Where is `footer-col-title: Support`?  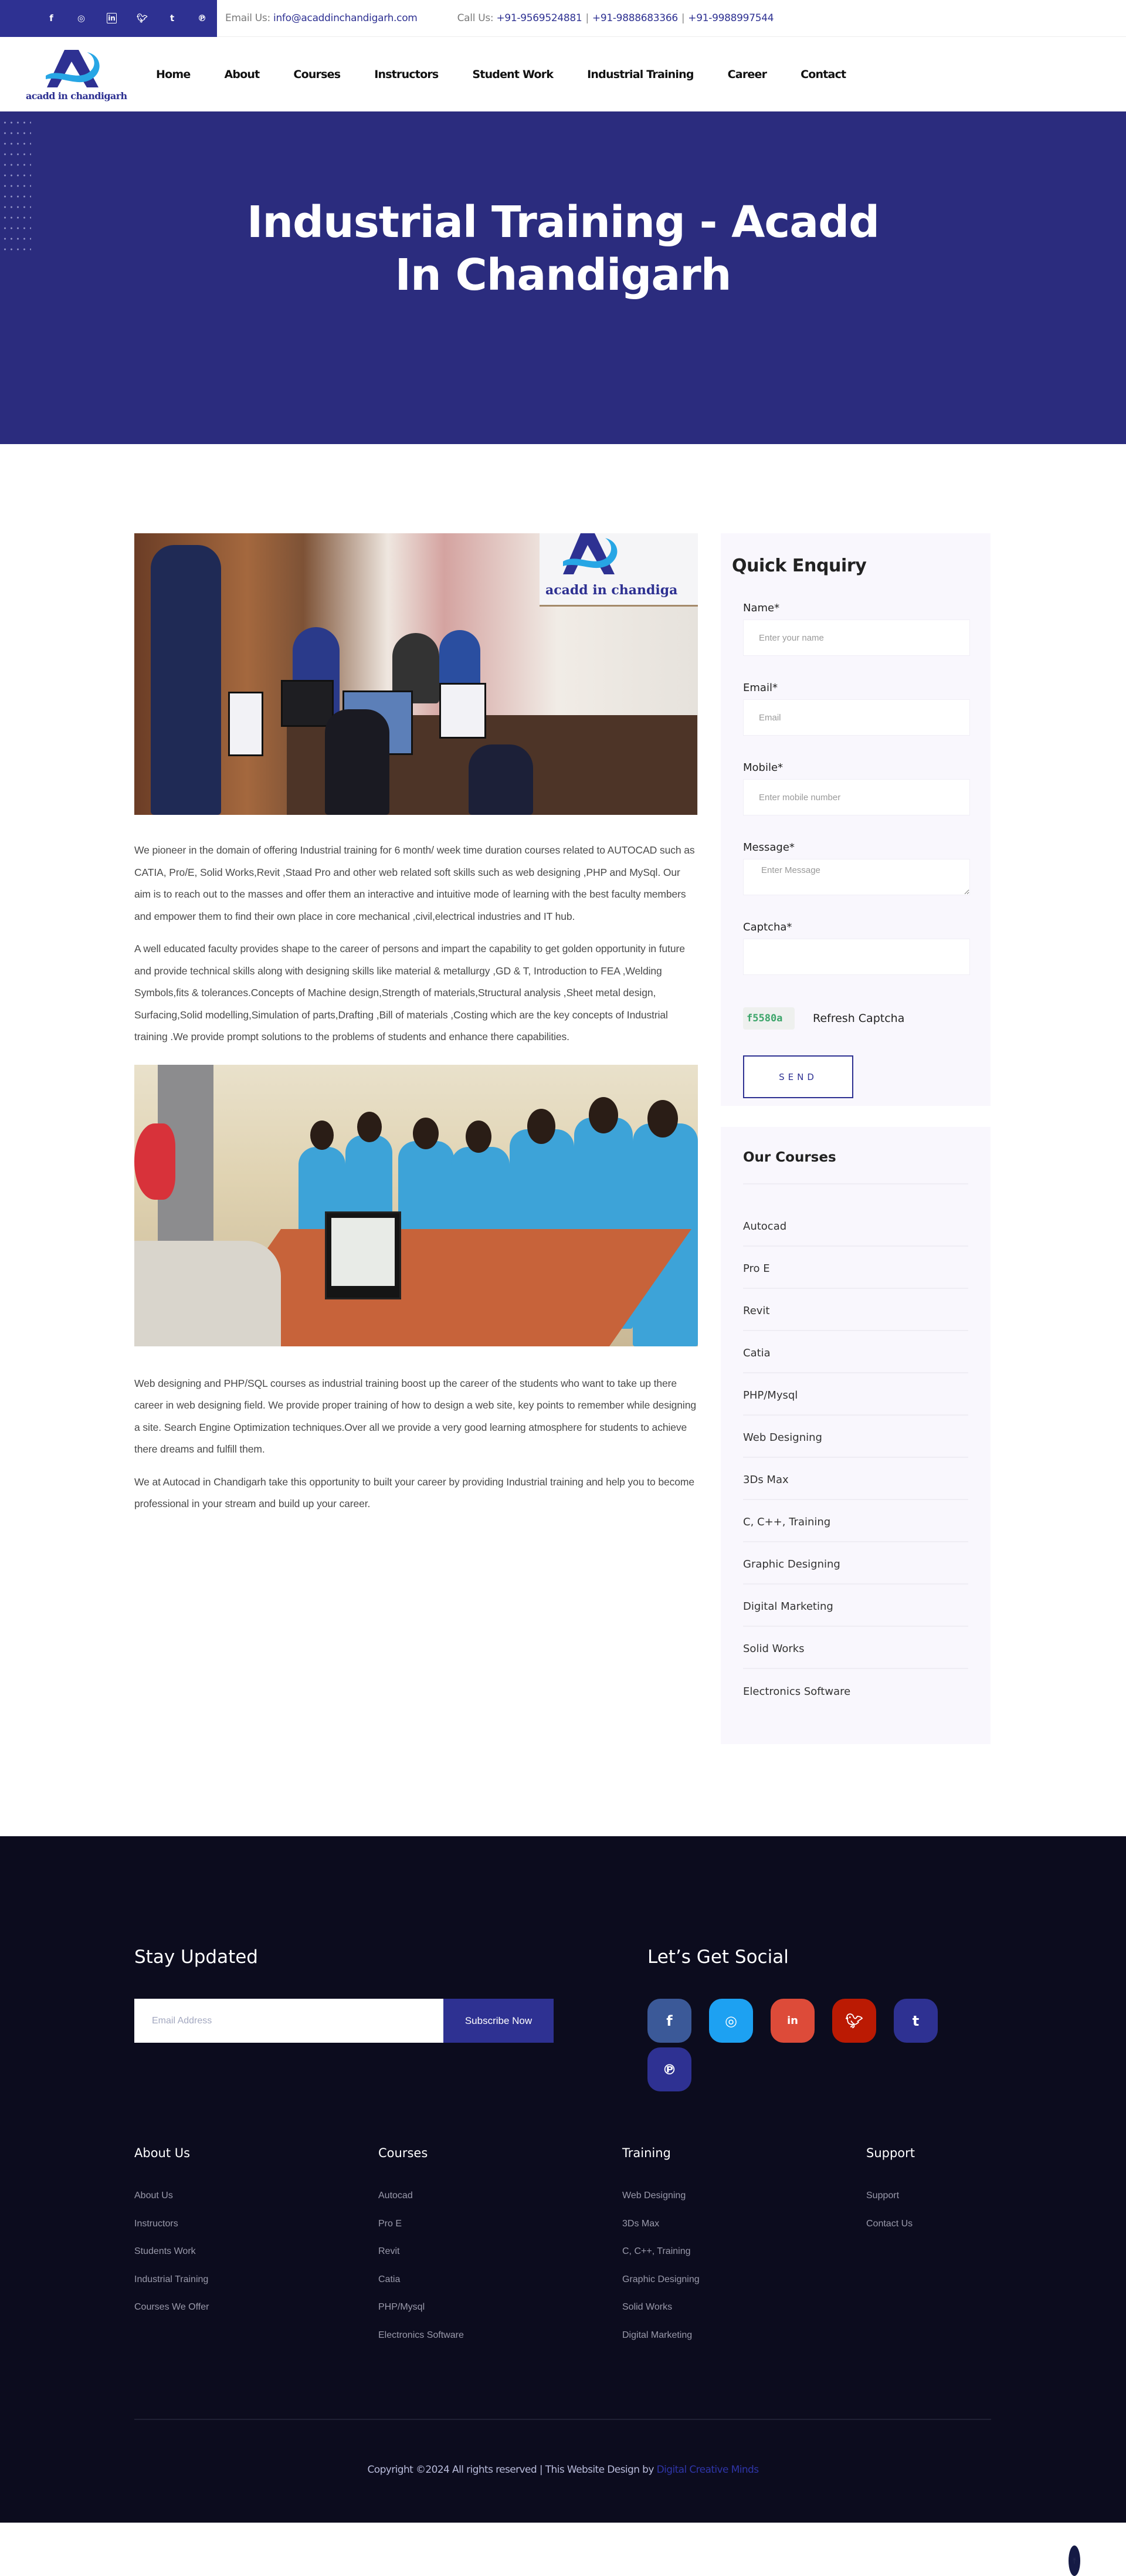 footer-col-title: Support is located at coordinates (890, 2153).